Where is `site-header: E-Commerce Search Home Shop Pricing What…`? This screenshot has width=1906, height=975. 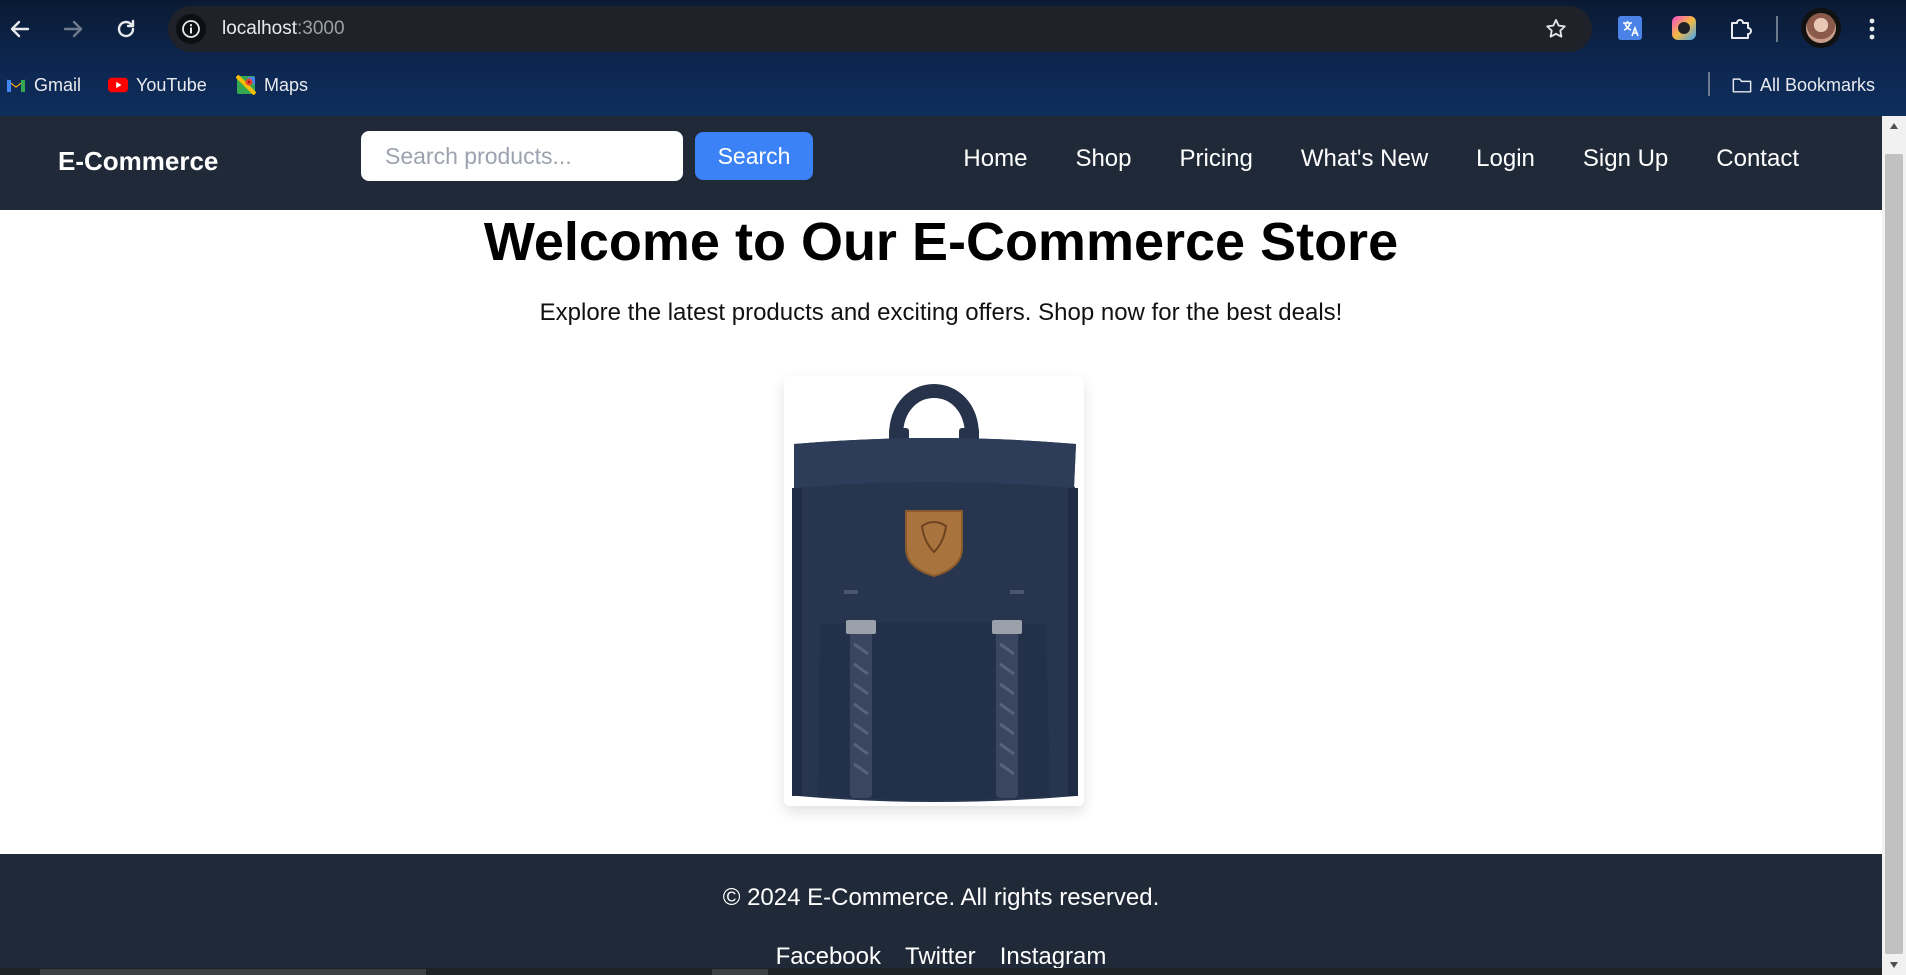 site-header: E-Commerce Search Home Shop Pricing What… is located at coordinates (941, 163).